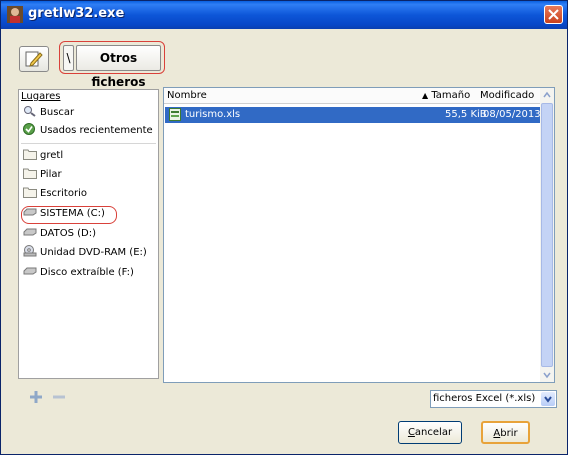 This screenshot has height=455, width=568. I want to click on place-dvd-e: Unidad DVD-RAM (E:), so click(85, 253).